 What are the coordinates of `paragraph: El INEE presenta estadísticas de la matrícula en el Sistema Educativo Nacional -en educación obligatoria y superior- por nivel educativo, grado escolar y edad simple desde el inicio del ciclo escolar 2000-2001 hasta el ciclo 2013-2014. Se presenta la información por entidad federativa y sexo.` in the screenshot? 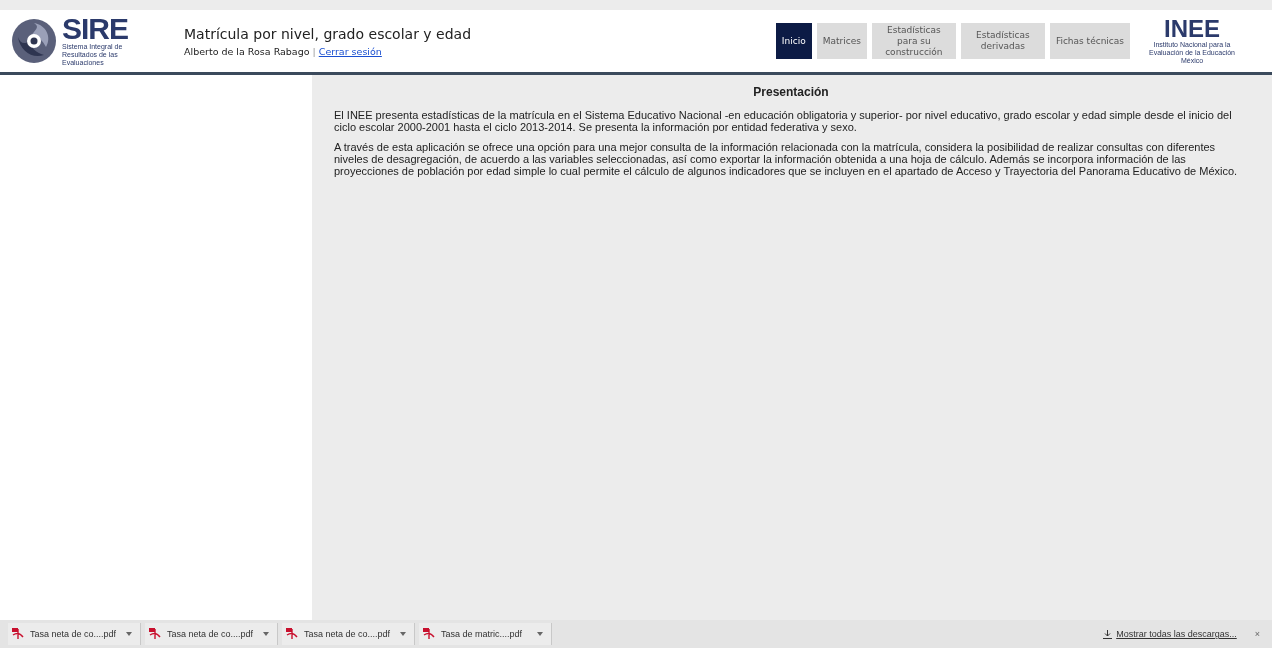 It's located at (783, 121).